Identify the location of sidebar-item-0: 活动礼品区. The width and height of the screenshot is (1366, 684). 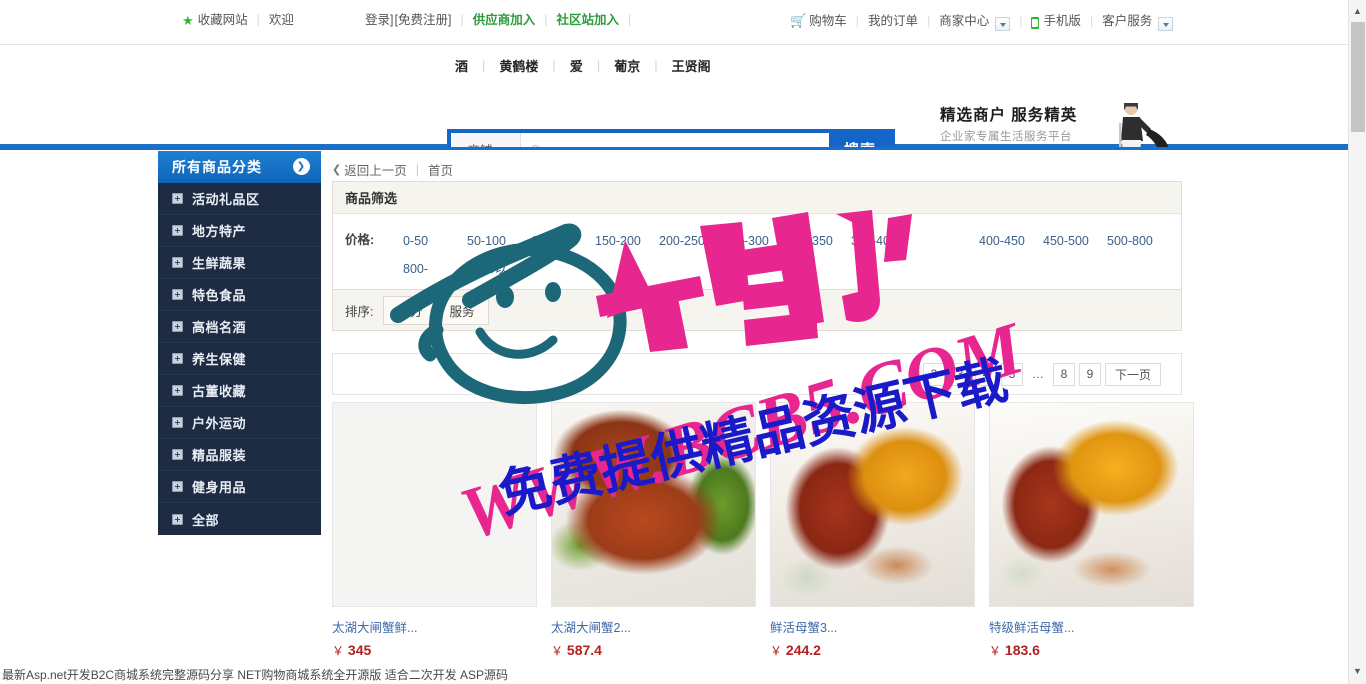
(239, 199).